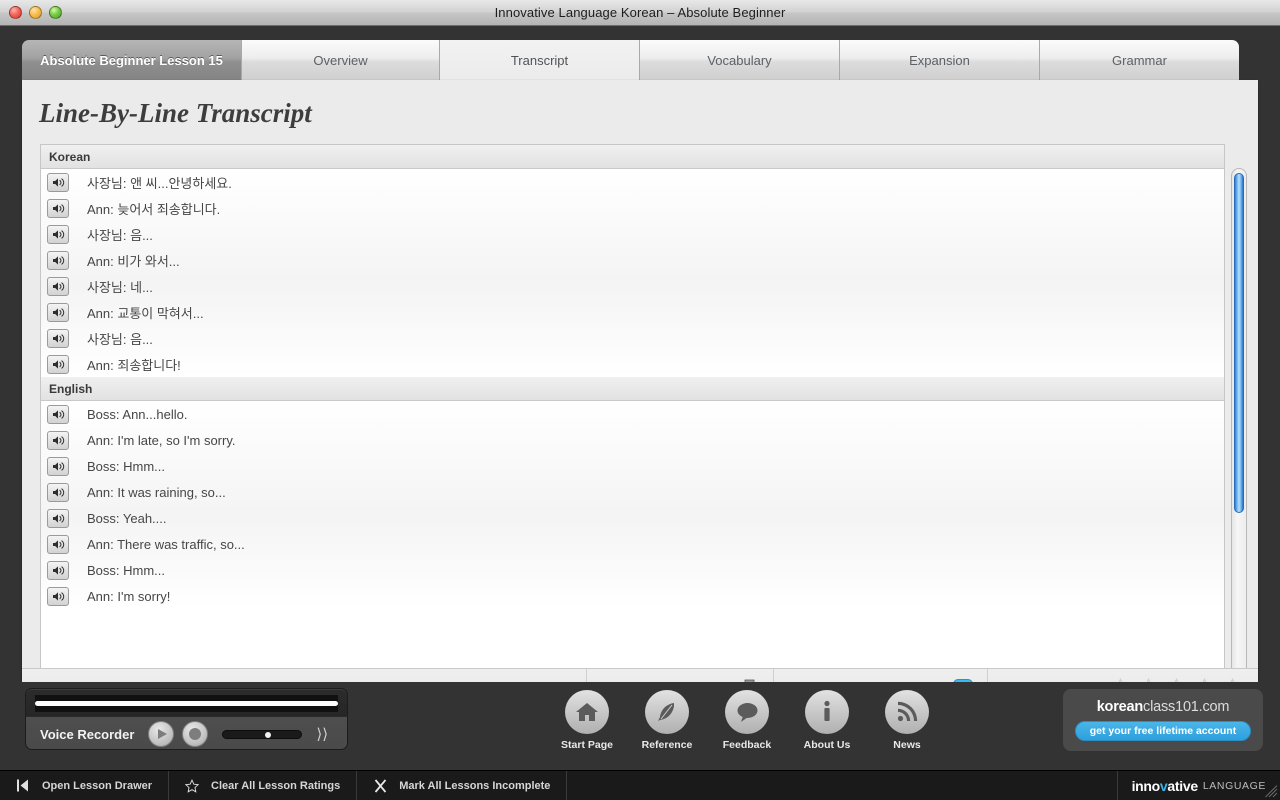 Image resolution: width=1280 pixels, height=800 pixels. Describe the element at coordinates (540, 60) in the screenshot. I see `tab-transcript: Transcript` at that location.